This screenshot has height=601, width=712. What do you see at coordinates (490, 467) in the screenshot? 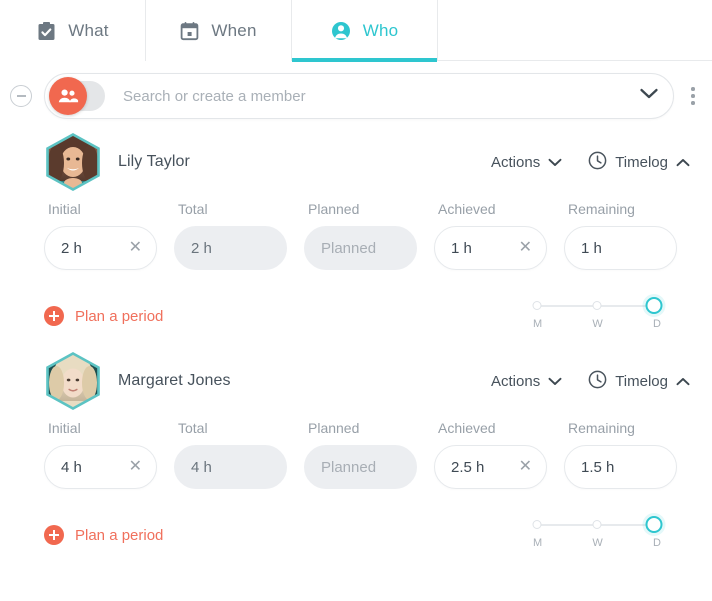
I see `achieved-input: 2.5 h ✕` at bounding box center [490, 467].